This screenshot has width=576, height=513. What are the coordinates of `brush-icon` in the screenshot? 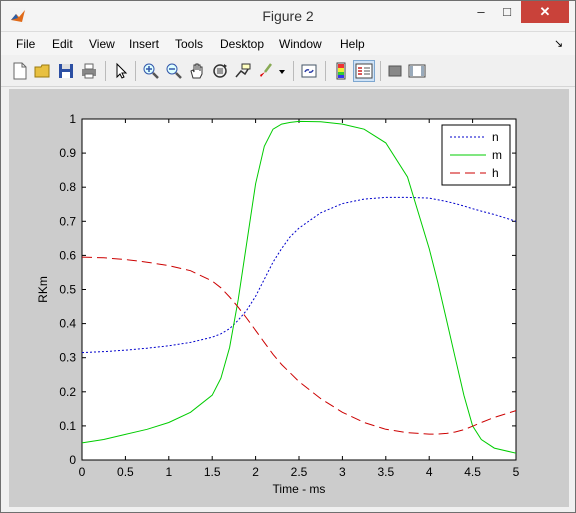 It's located at (266, 71).